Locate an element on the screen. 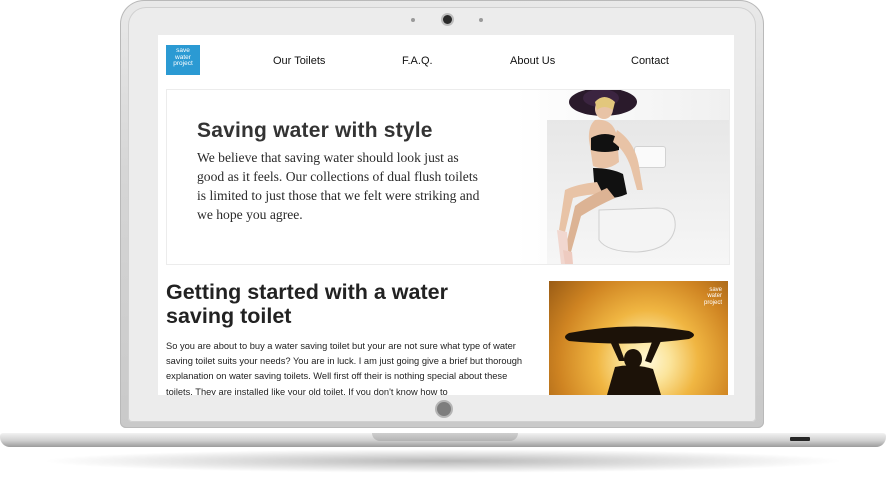 This screenshot has width=886, height=478. laptop-base-notch is located at coordinates (445, 437).